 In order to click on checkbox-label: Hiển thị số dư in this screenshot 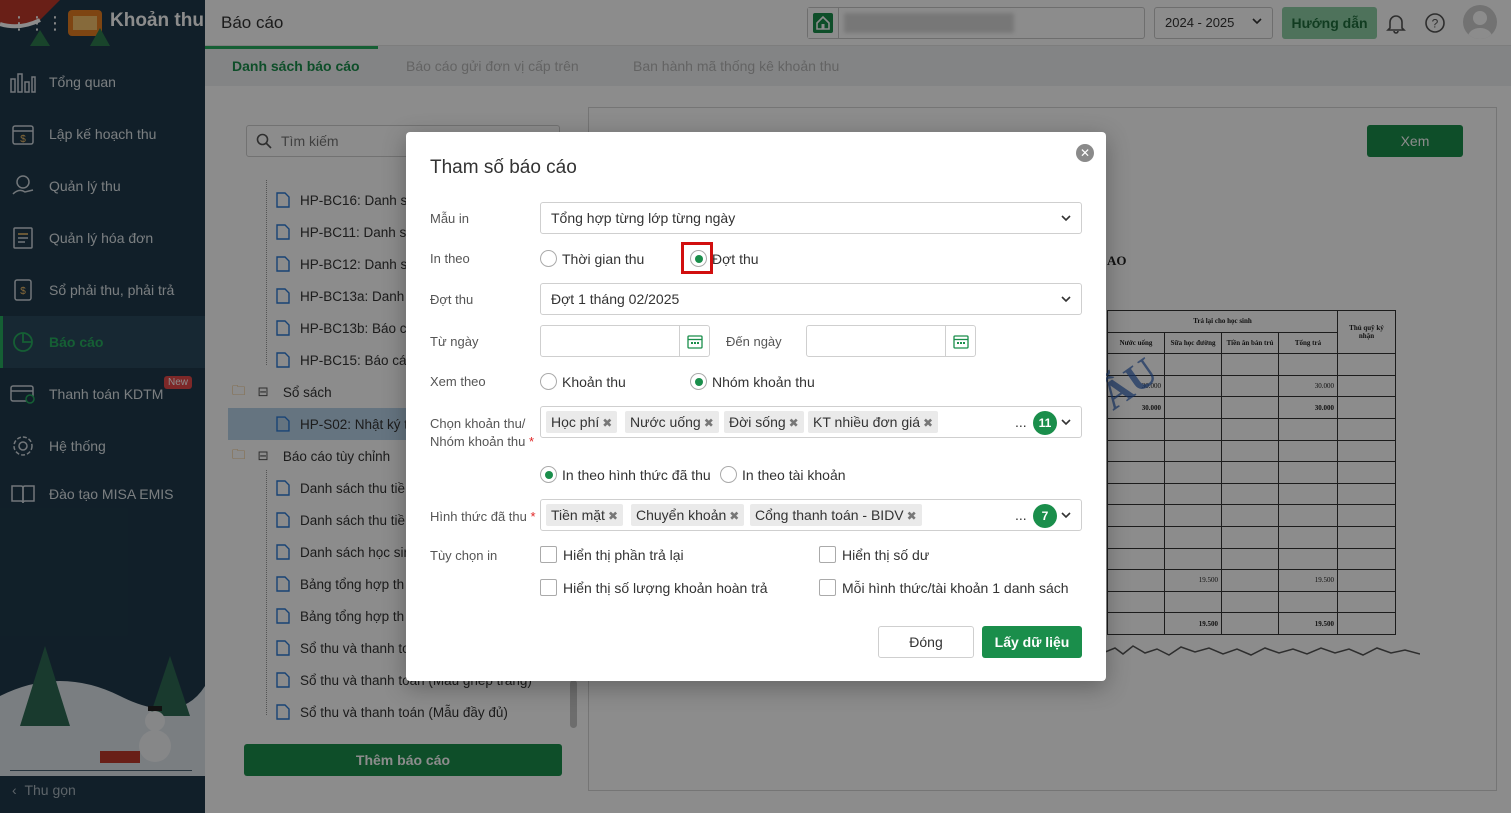, I will do `click(886, 554)`.